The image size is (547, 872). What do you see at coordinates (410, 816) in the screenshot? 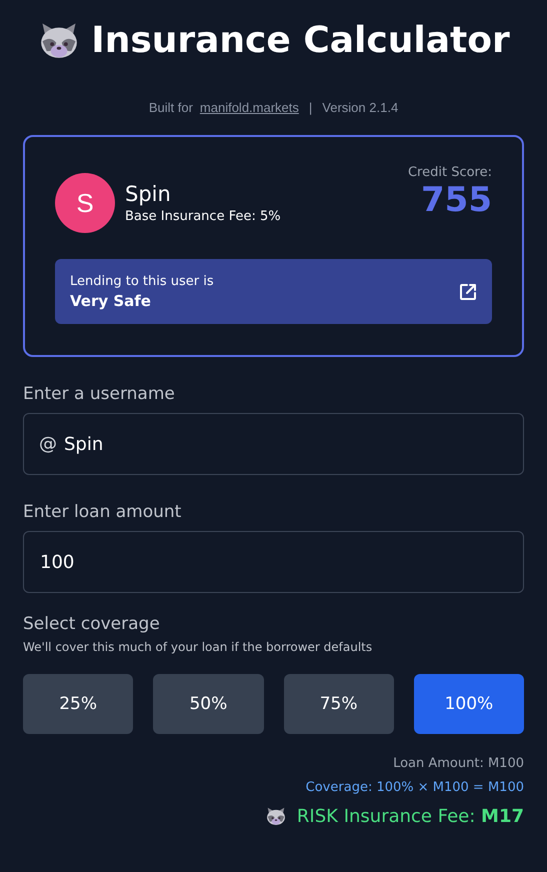
I see `insurance-fee-text: RISK Insurance Fee: M17` at bounding box center [410, 816].